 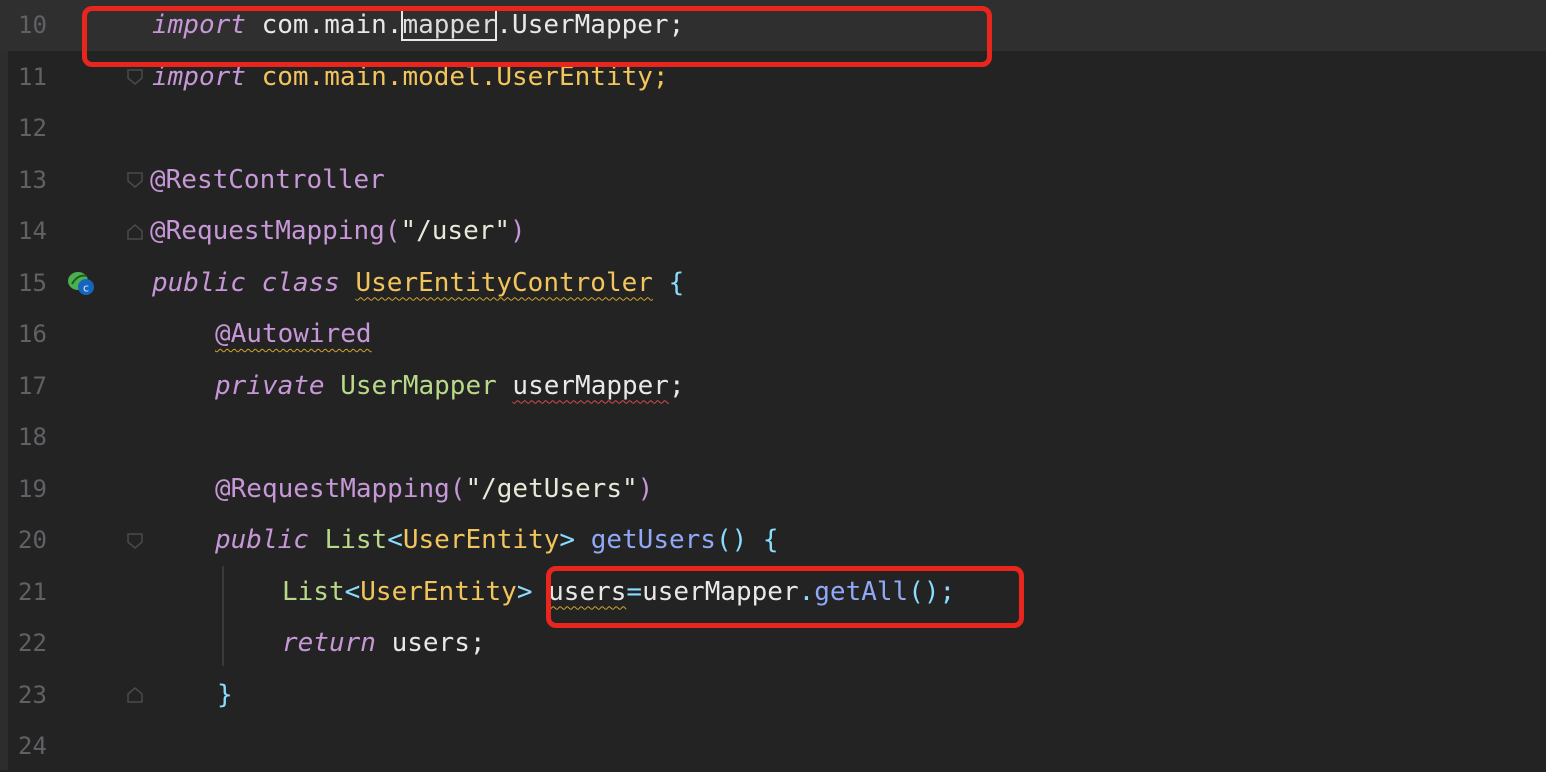 What do you see at coordinates (773, 231) in the screenshot?
I see `code-line: 14 @RequestMapping("/user")` at bounding box center [773, 231].